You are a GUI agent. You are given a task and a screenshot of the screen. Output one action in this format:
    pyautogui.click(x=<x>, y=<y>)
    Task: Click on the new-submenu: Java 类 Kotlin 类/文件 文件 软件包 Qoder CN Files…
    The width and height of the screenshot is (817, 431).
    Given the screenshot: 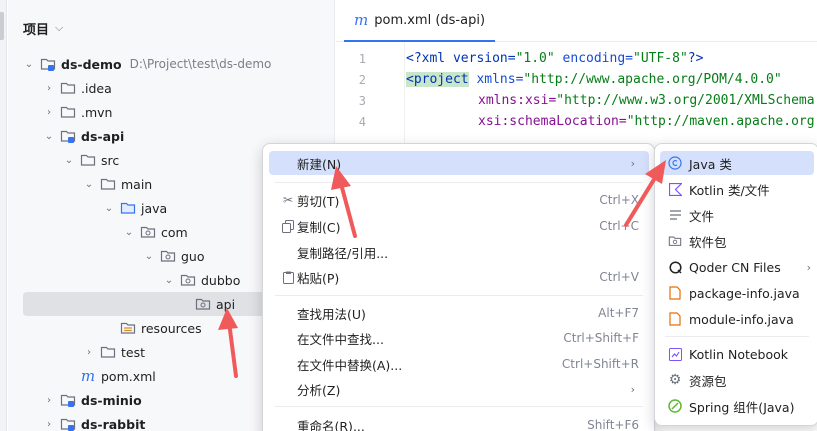 What is the action you would take?
    pyautogui.click(x=735, y=284)
    